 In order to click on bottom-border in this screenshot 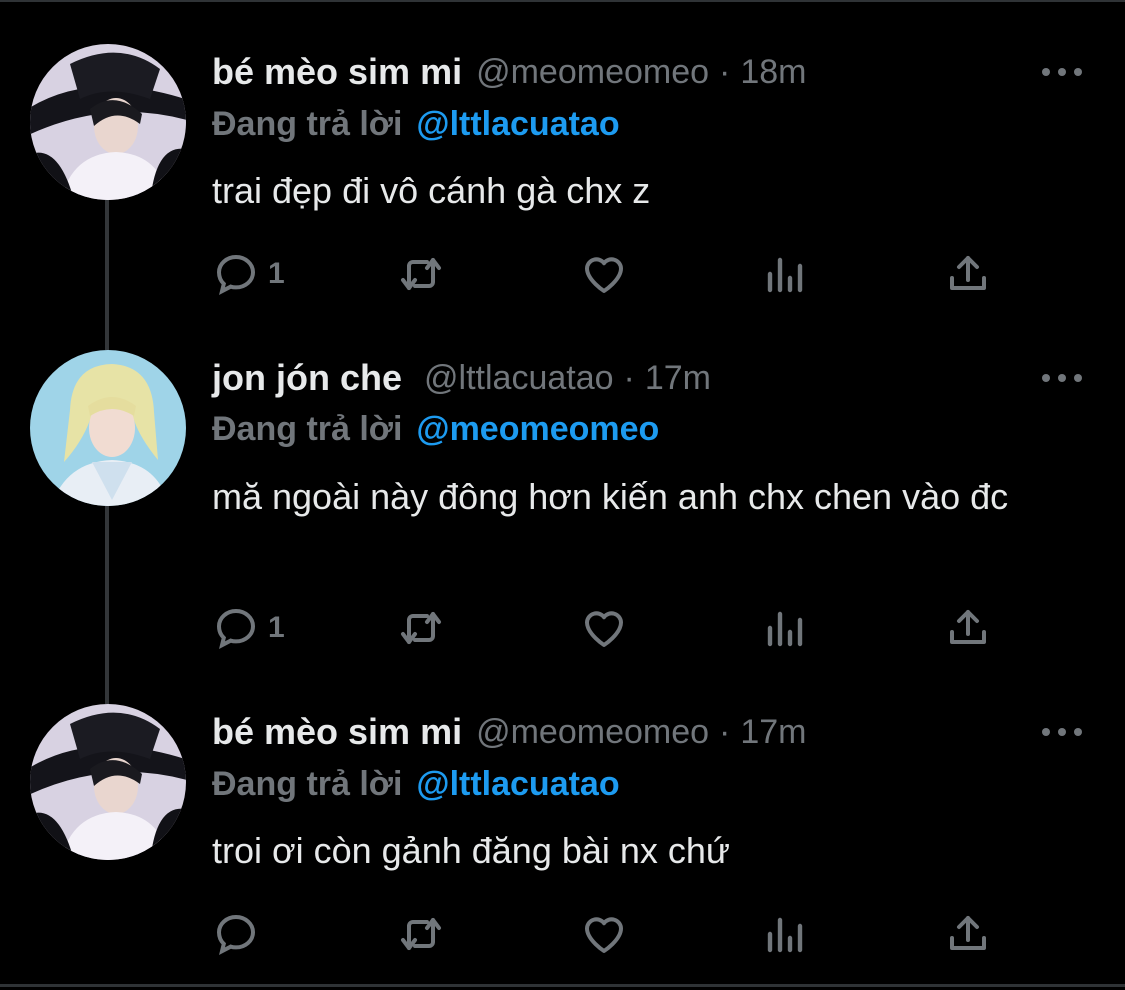, I will do `click(562, 985)`.